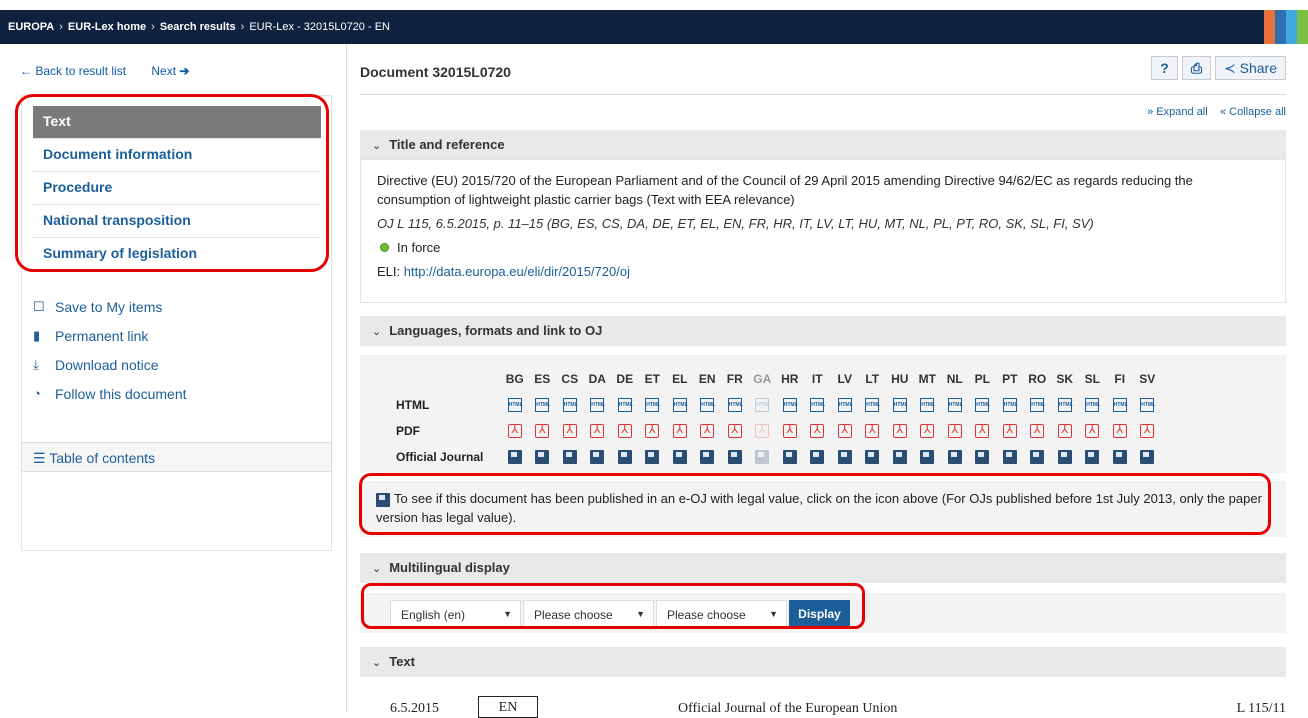 The width and height of the screenshot is (1308, 718). What do you see at coordinates (900, 431) in the screenshot?
I see `pdf-link-hu: ⅄` at bounding box center [900, 431].